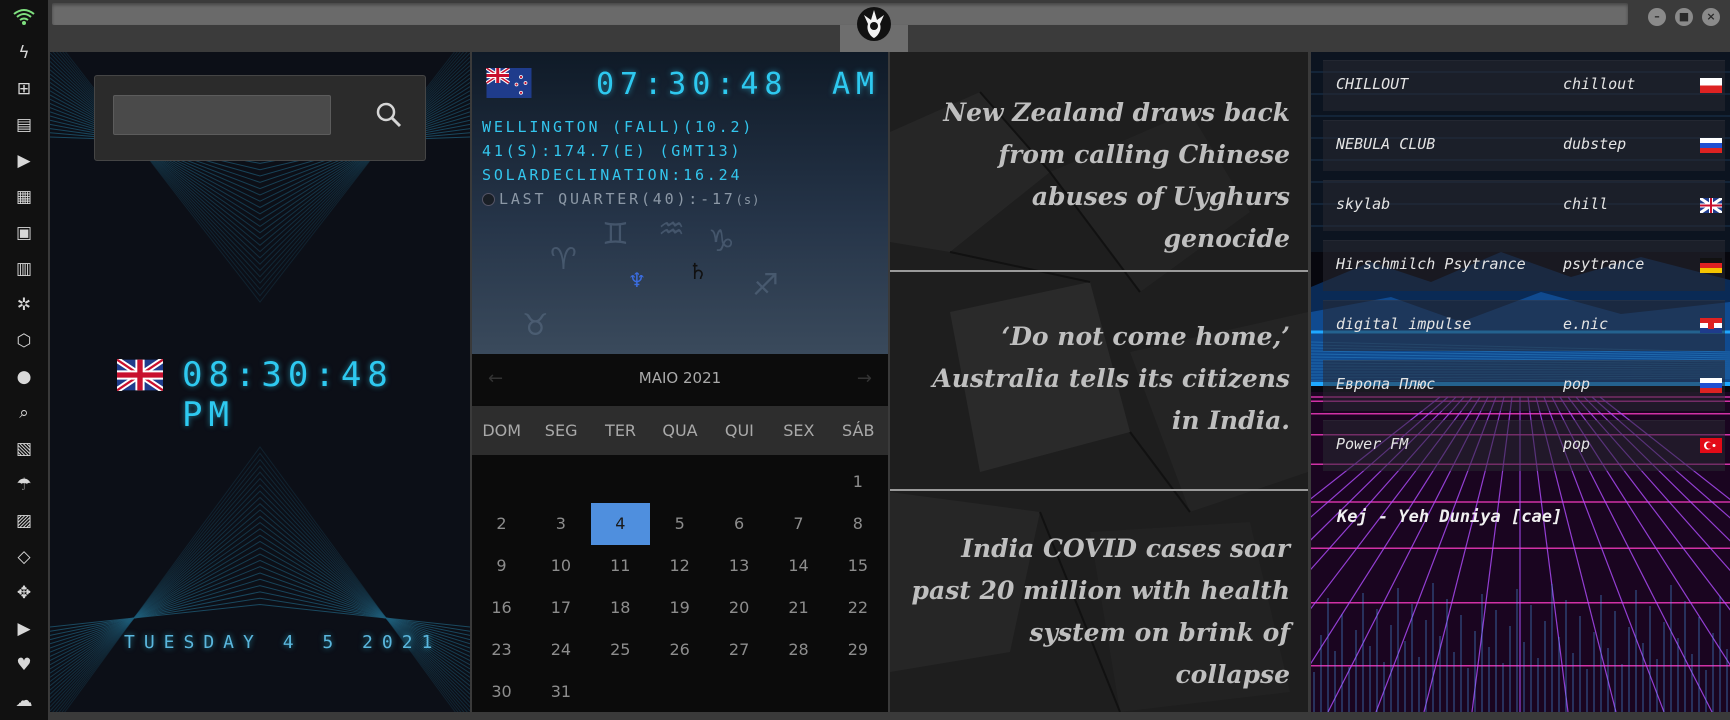 The image size is (1730, 720). I want to click on station-row: Hirschmilch Psytrance psytrance, so click(1524, 265).